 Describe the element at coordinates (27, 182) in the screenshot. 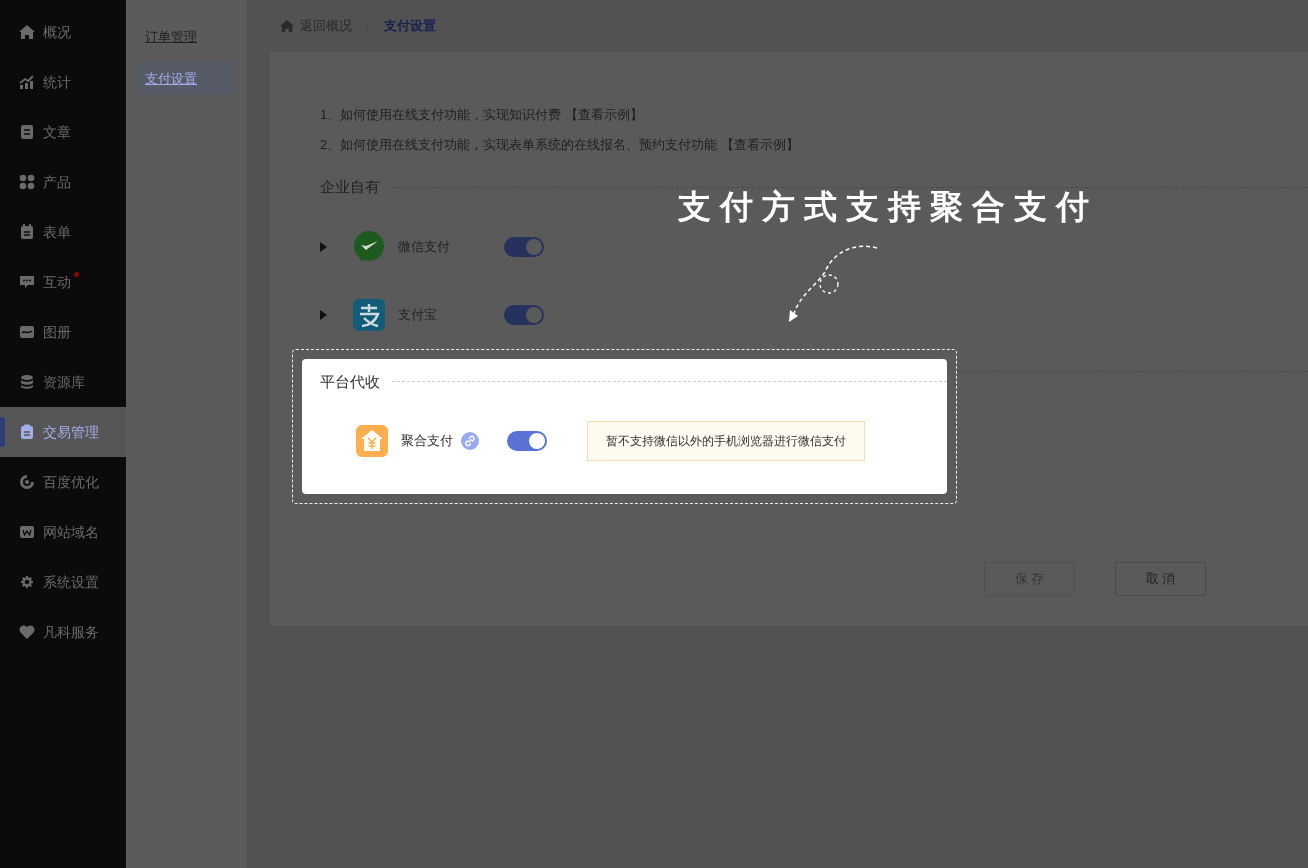

I see `grid-icon` at that location.